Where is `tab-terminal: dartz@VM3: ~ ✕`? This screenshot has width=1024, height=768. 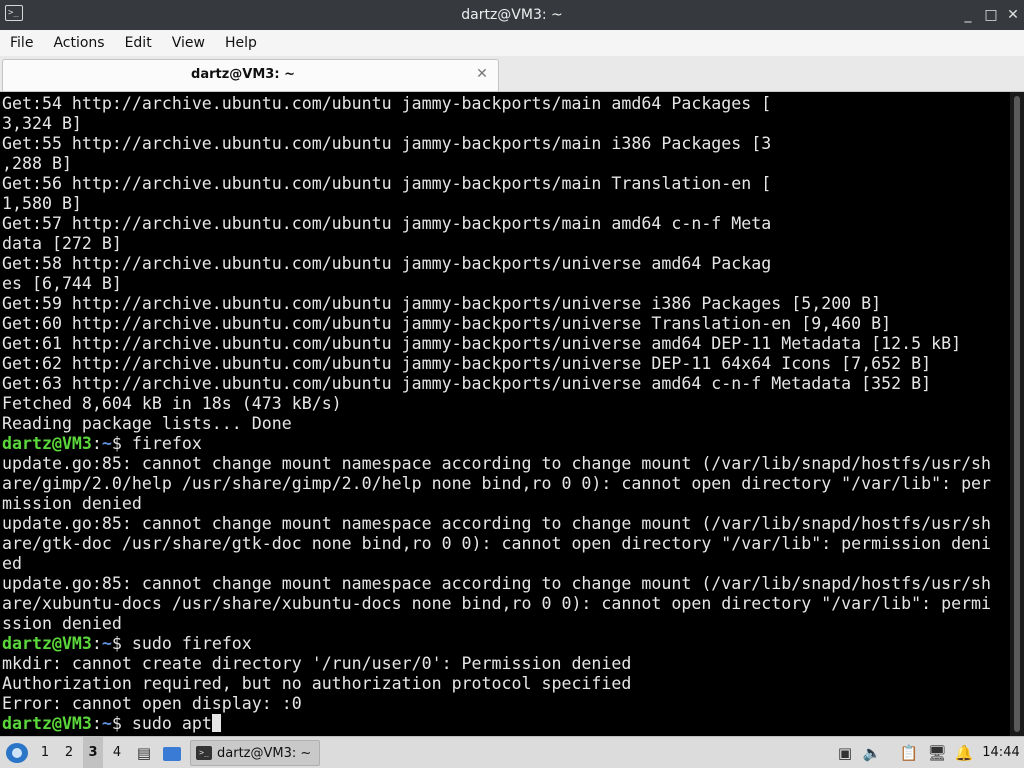 tab-terminal: dartz@VM3: ~ ✕ is located at coordinates (250, 75).